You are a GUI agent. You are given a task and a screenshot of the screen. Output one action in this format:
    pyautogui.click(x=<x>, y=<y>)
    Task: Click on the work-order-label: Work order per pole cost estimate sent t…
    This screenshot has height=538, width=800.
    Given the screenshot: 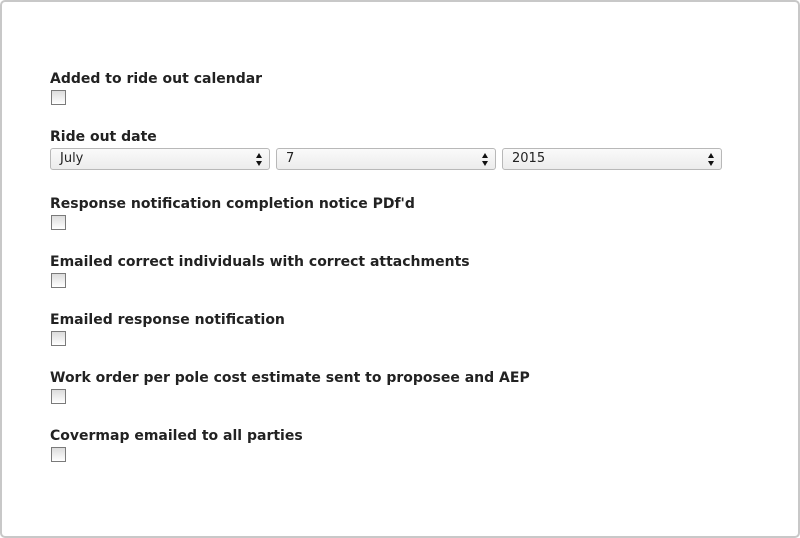 What is the action you would take?
    pyautogui.click(x=290, y=378)
    